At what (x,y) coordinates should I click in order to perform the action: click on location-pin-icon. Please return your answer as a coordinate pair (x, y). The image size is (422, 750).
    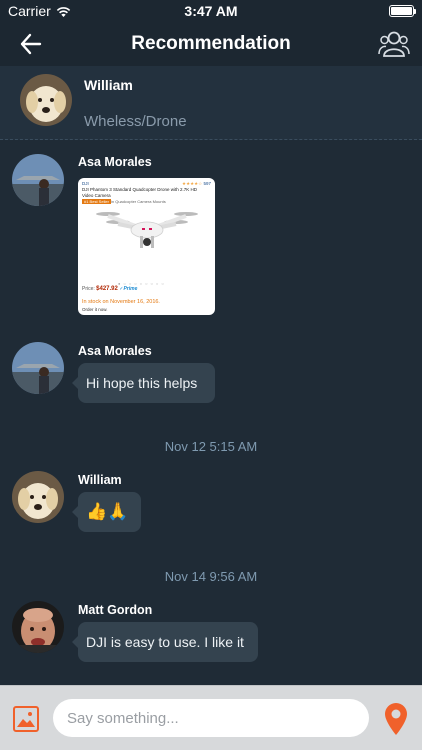
    Looking at the image, I should click on (396, 719).